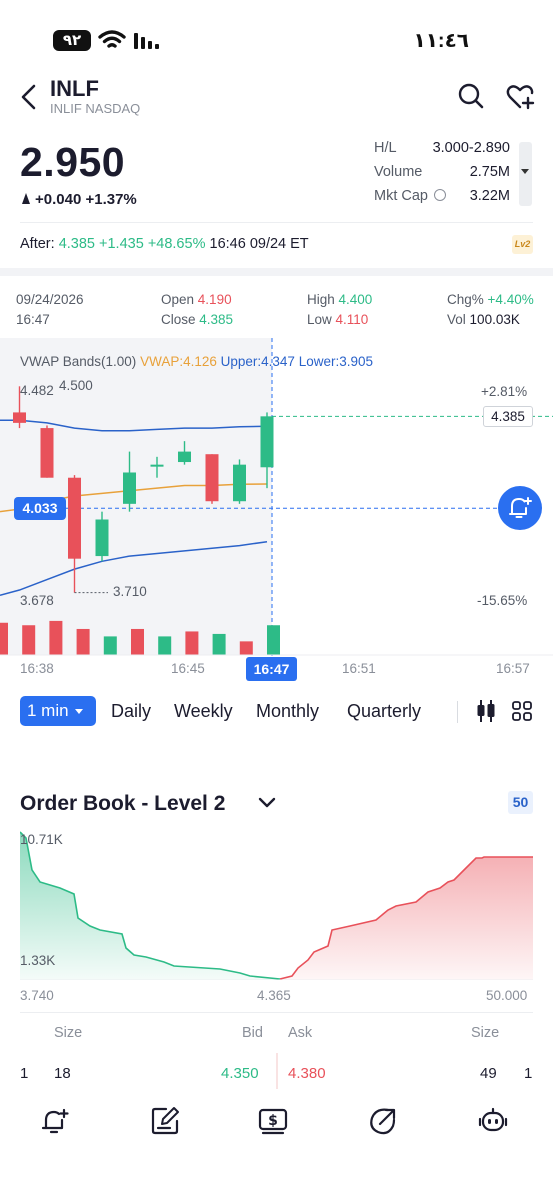 The height and width of the screenshot is (1200, 553). I want to click on last-price: 2.950, so click(73, 162).